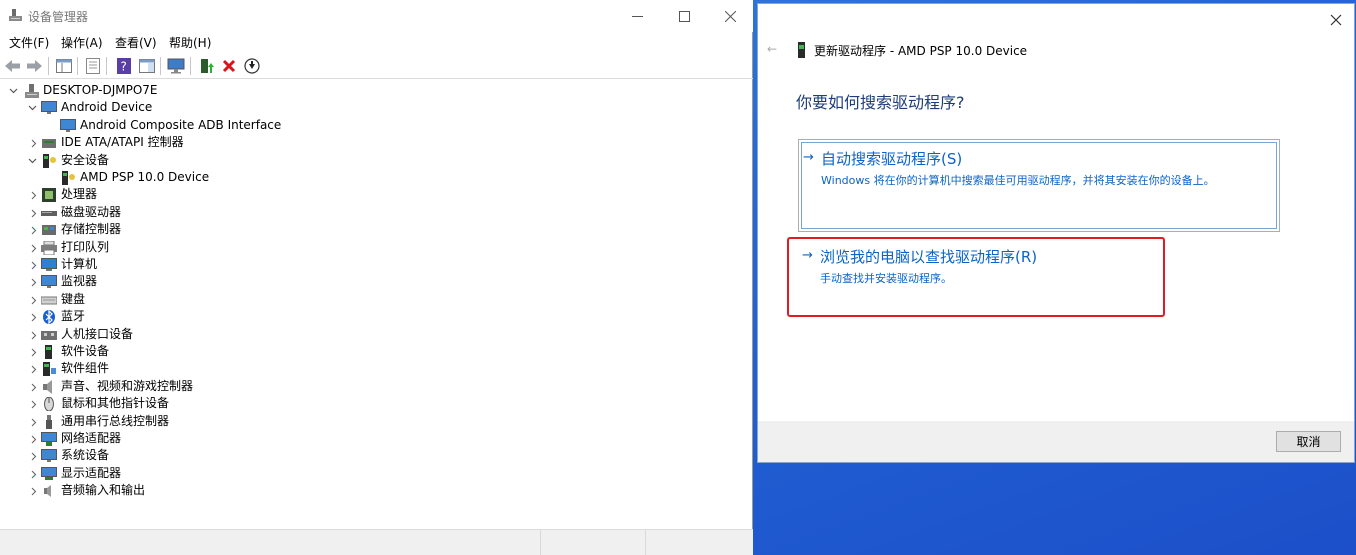 This screenshot has height=555, width=1356. What do you see at coordinates (376, 160) in the screenshot?
I see `tree-category-item-2: 安全设备` at bounding box center [376, 160].